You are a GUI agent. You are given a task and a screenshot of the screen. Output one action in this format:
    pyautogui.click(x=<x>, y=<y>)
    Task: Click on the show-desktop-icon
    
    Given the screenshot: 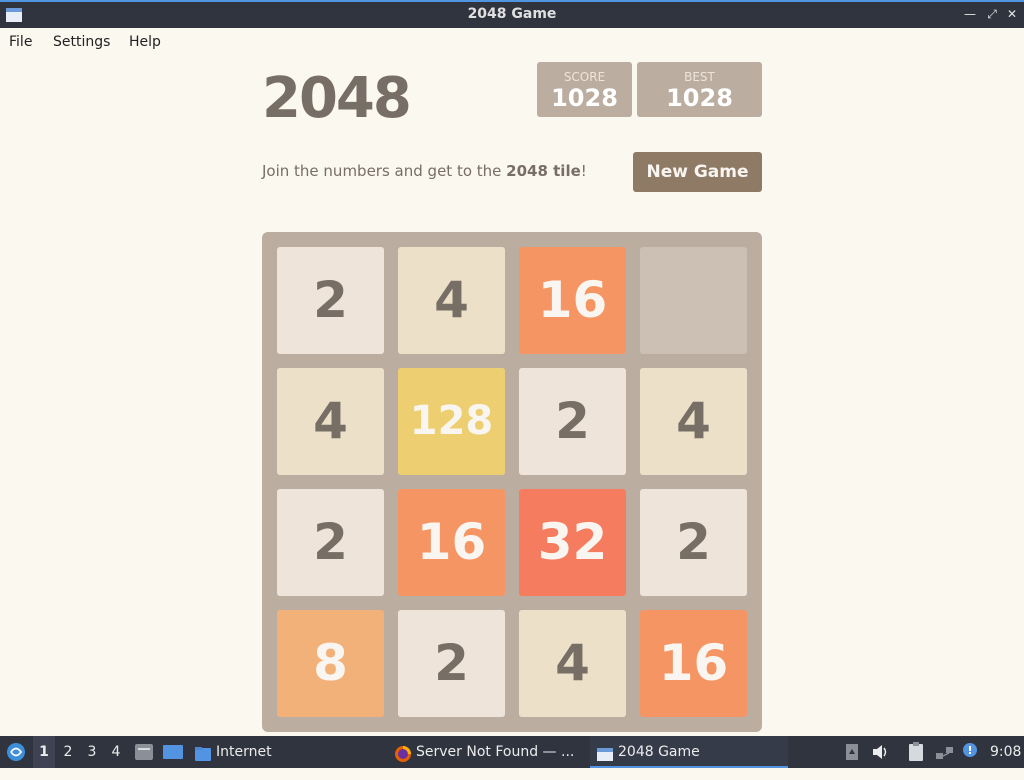 What is the action you would take?
    pyautogui.click(x=173, y=752)
    